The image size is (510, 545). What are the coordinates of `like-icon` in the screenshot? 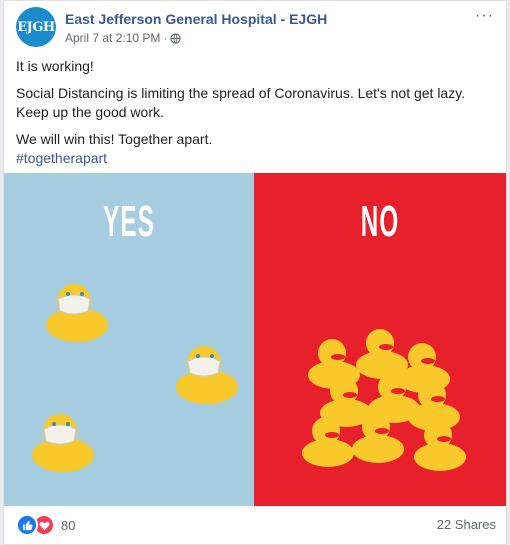 It's located at (27, 525).